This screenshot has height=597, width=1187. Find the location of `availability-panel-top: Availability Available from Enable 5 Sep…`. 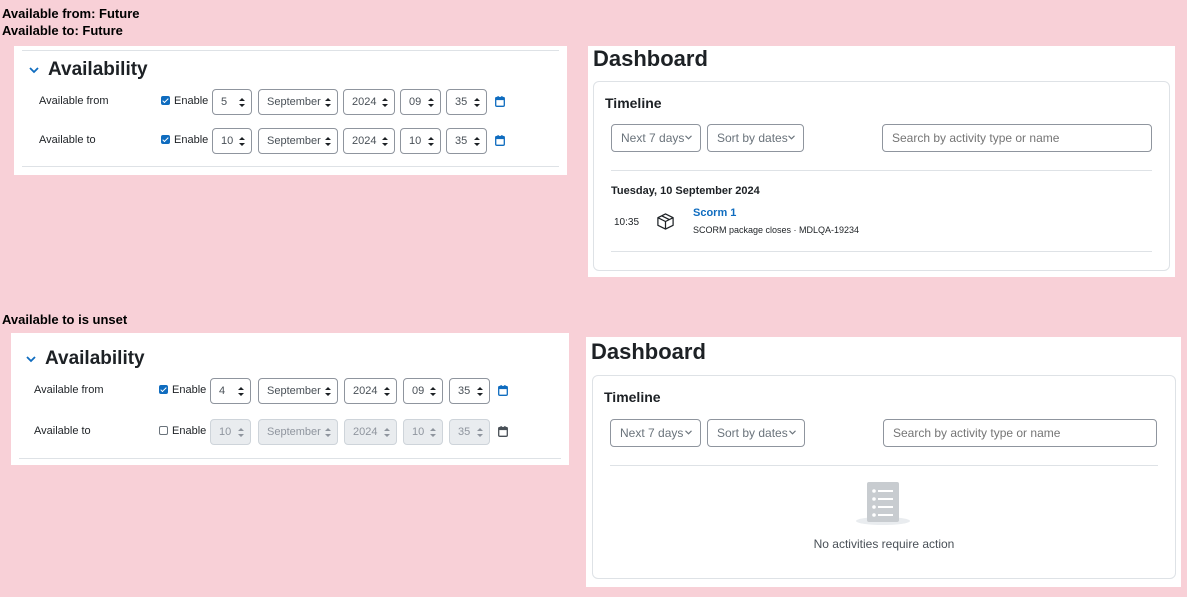

availability-panel-top: Availability Available from Enable 5 Sep… is located at coordinates (290, 110).